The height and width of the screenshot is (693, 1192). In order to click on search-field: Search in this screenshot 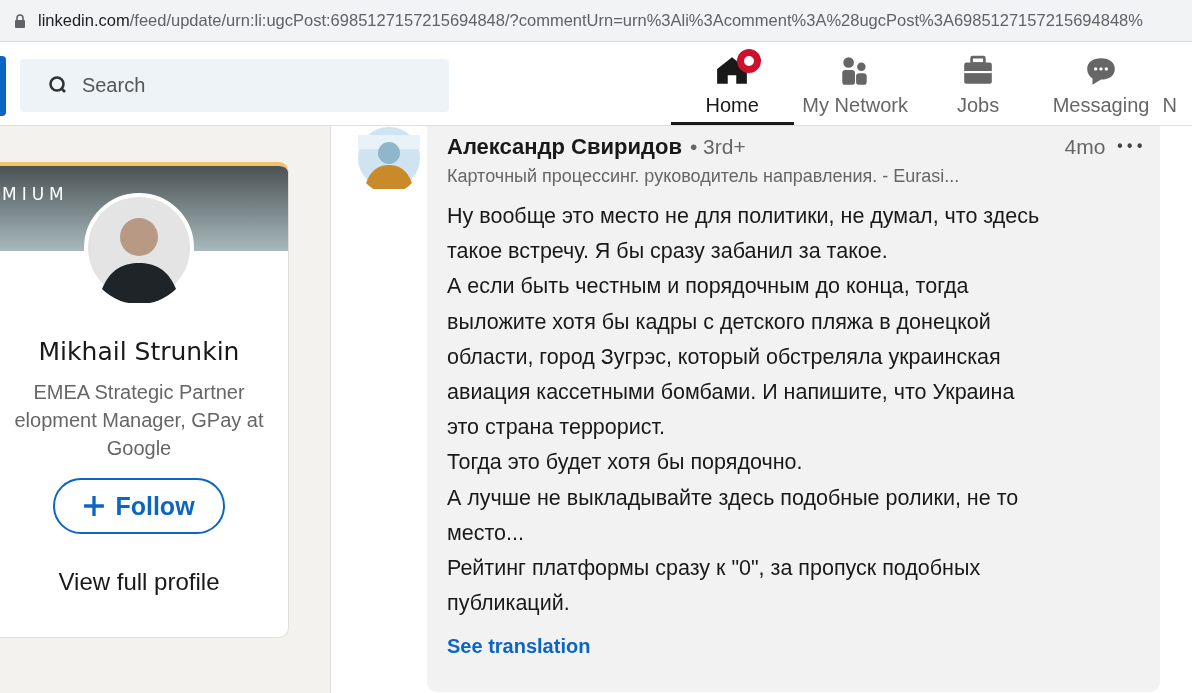, I will do `click(234, 85)`.